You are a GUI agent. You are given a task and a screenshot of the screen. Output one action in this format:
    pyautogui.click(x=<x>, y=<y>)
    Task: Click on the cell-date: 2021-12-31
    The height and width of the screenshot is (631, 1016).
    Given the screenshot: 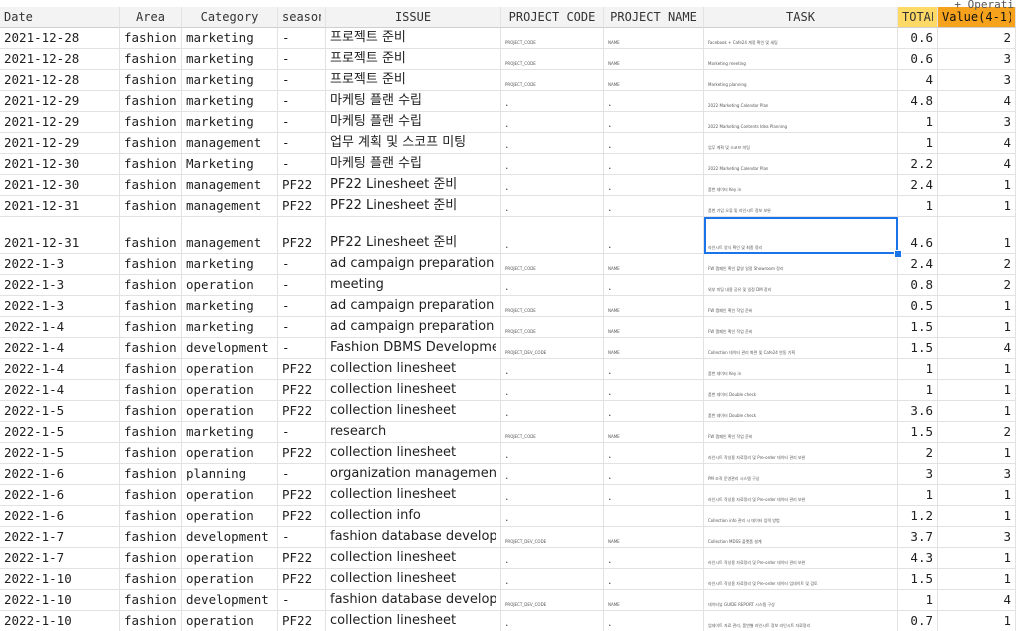 What is the action you would take?
    pyautogui.click(x=60, y=235)
    